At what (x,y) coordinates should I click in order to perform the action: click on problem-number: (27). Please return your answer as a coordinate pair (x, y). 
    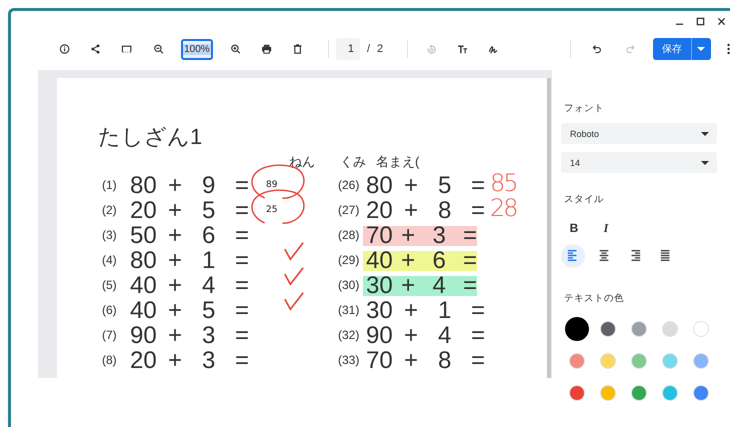
    Looking at the image, I should click on (348, 210).